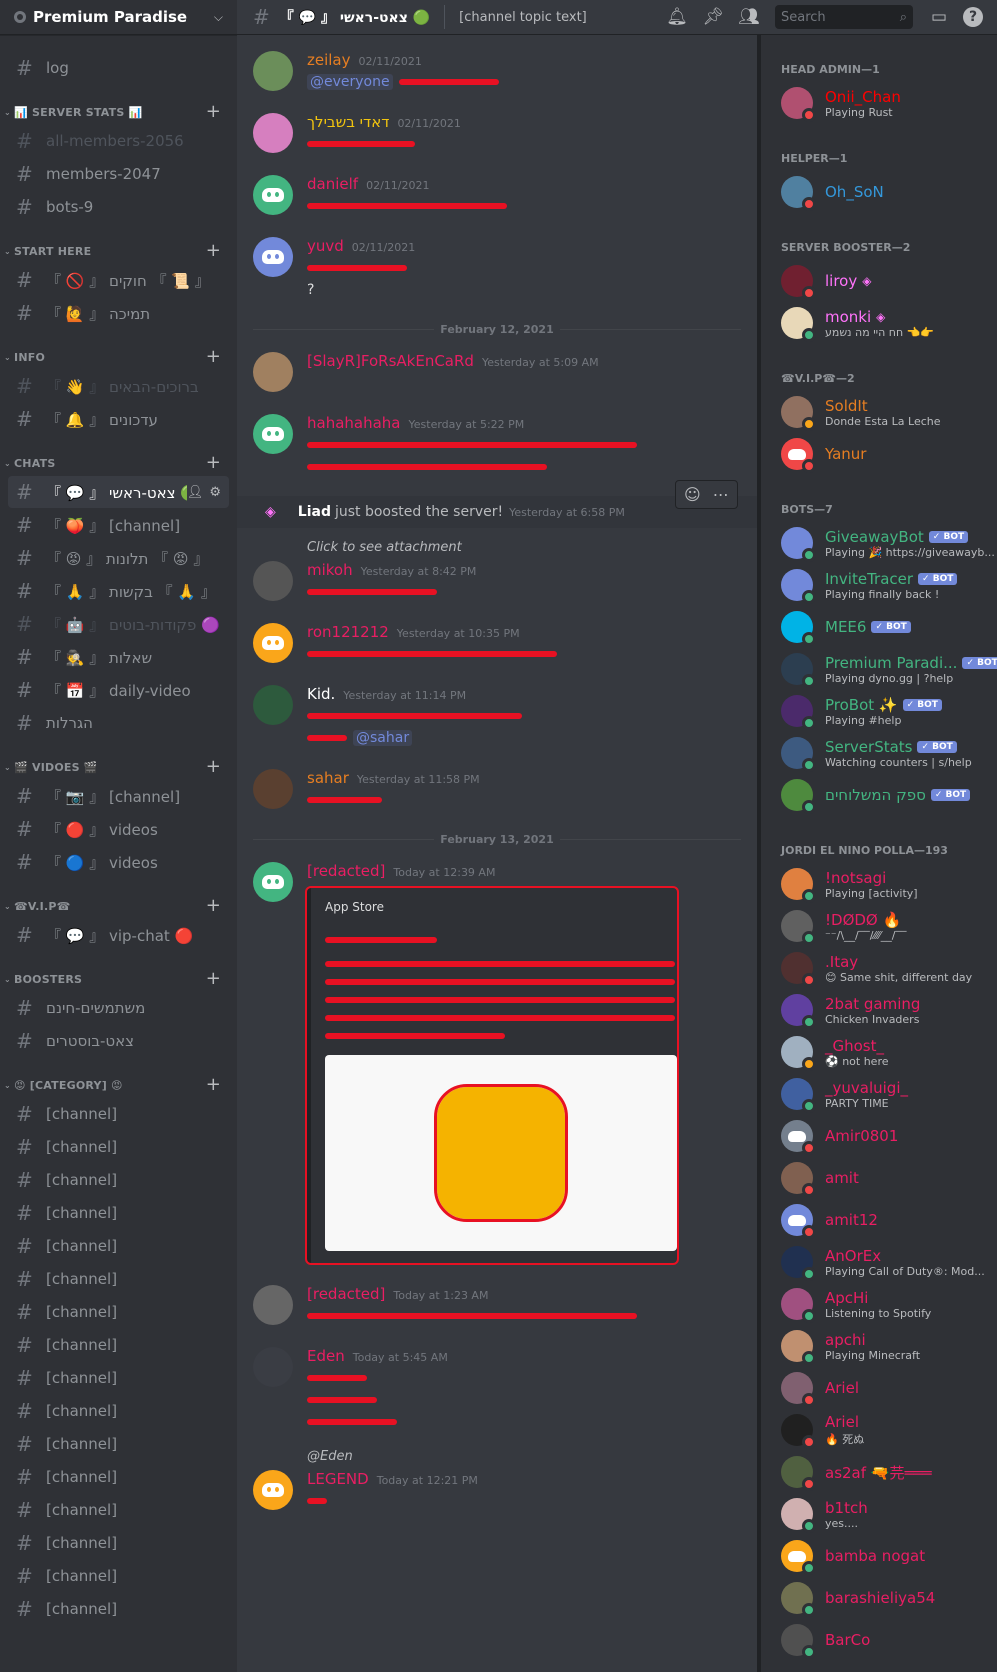 The image size is (997, 1672). What do you see at coordinates (118, 68) in the screenshot?
I see `channel-item: # log` at bounding box center [118, 68].